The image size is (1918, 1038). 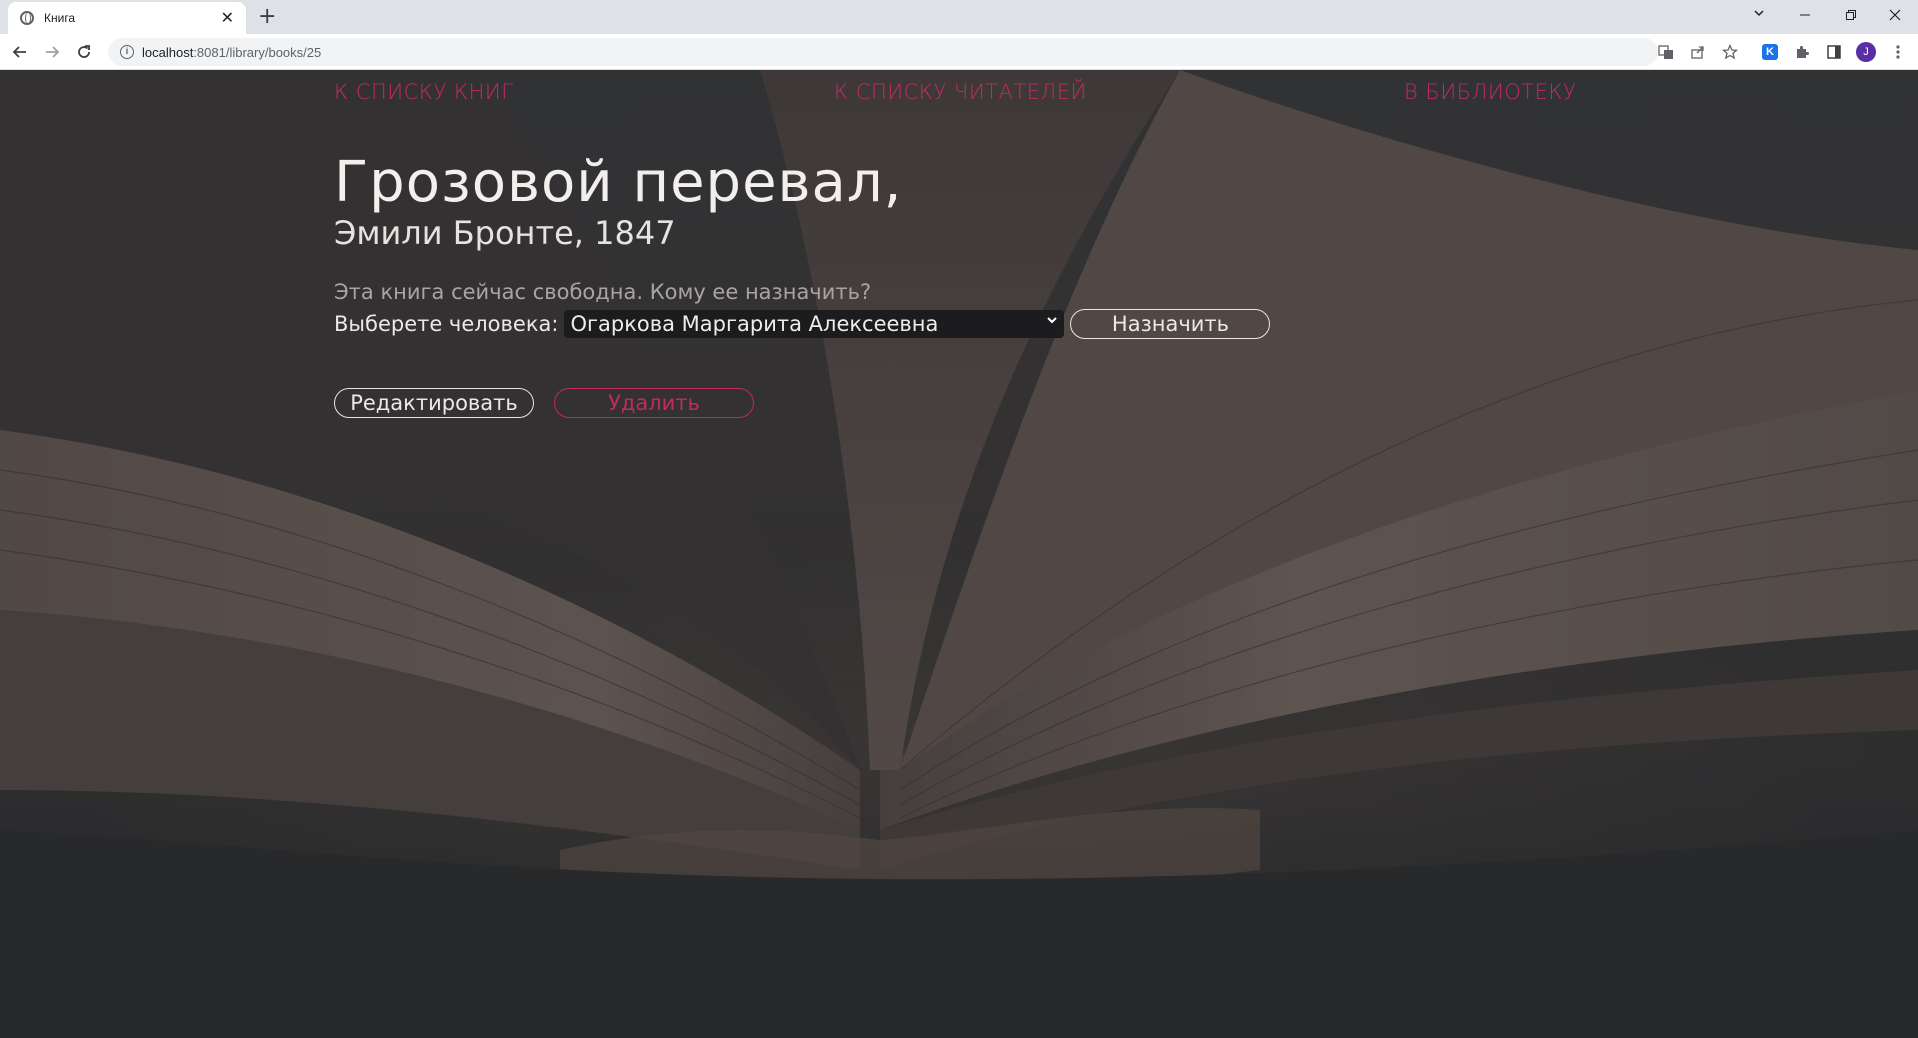 I want to click on extensions-puzzle-icon, so click(x=1802, y=52).